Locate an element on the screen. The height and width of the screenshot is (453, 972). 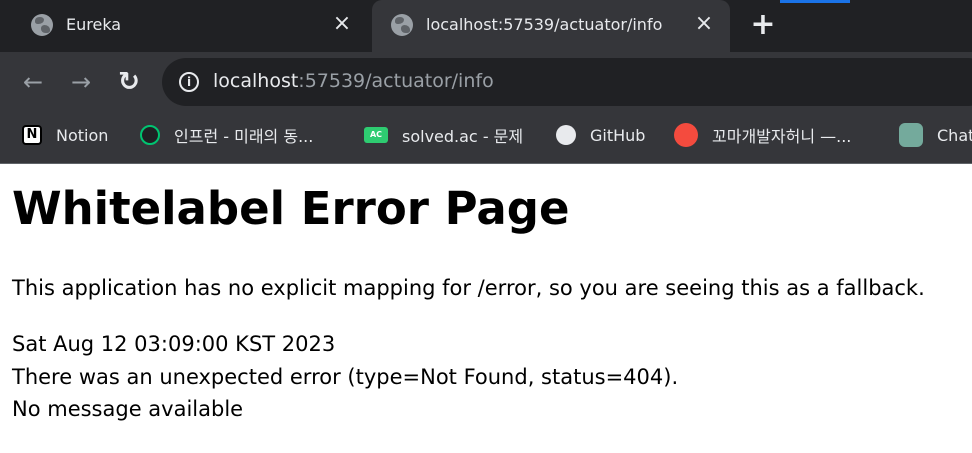
github-icon is located at coordinates (566, 135).